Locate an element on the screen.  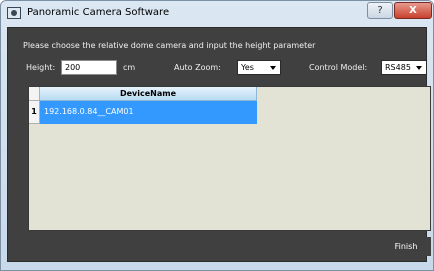
table-corner is located at coordinates (34, 94).